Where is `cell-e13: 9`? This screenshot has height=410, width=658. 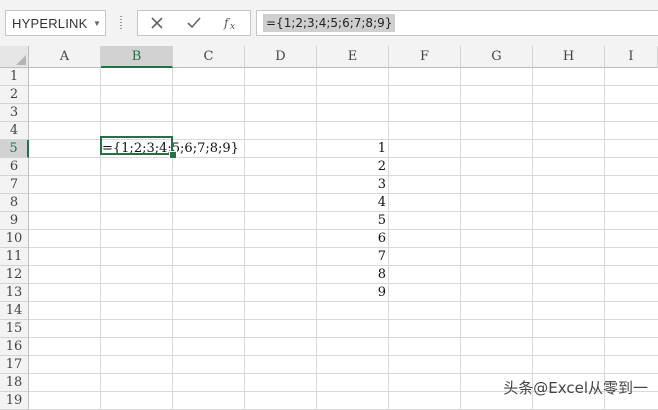 cell-e13: 9 is located at coordinates (353, 293).